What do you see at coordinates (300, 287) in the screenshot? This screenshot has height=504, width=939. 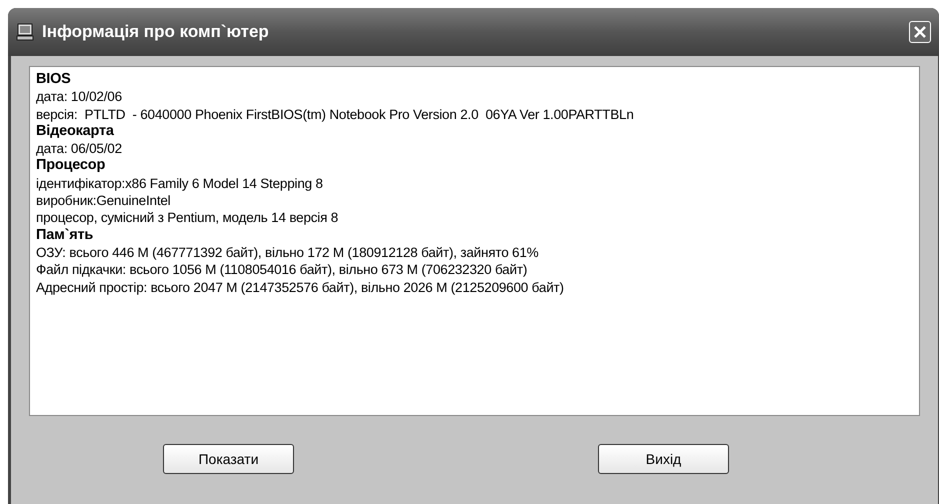 I see `info-line: Адресний простір: всього 2047 М (2147352576 байт), вільно 2026 М (2125209600 байт)` at bounding box center [300, 287].